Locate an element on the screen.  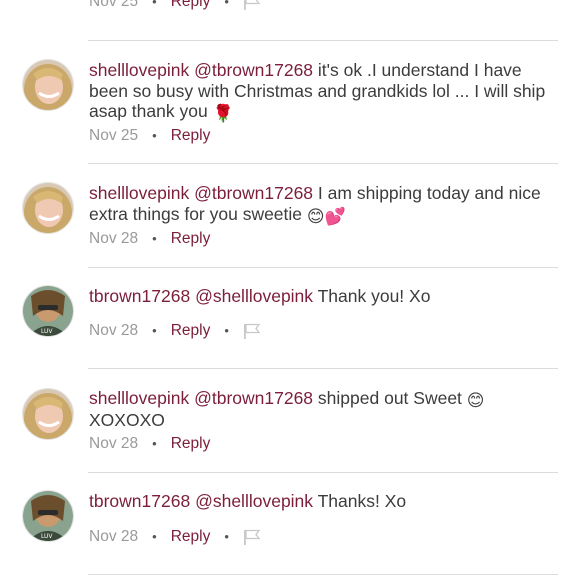
comment-meta: Nov 25 • Reply is located at coordinates (149, 136).